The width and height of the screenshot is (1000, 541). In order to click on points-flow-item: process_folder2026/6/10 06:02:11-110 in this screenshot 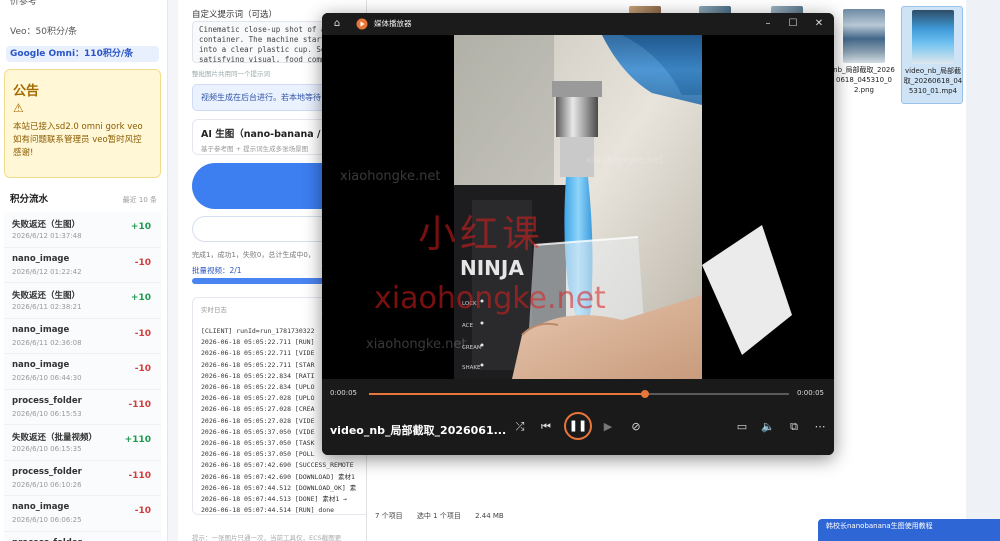, I will do `click(82, 536)`.